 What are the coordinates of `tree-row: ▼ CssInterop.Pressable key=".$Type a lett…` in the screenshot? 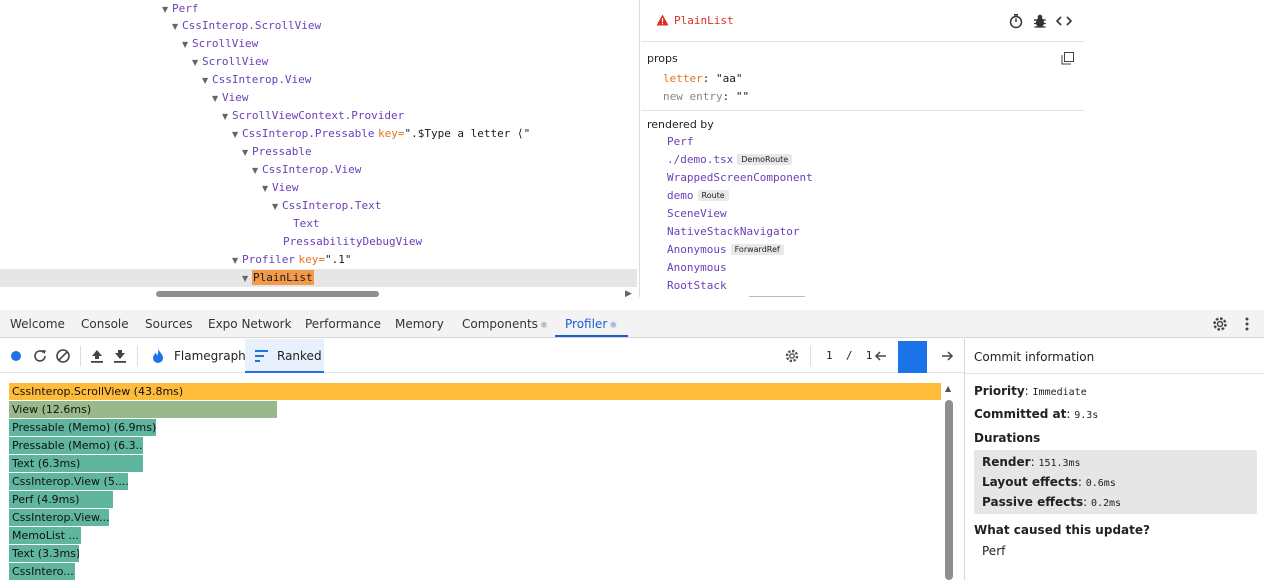 It's located at (318, 134).